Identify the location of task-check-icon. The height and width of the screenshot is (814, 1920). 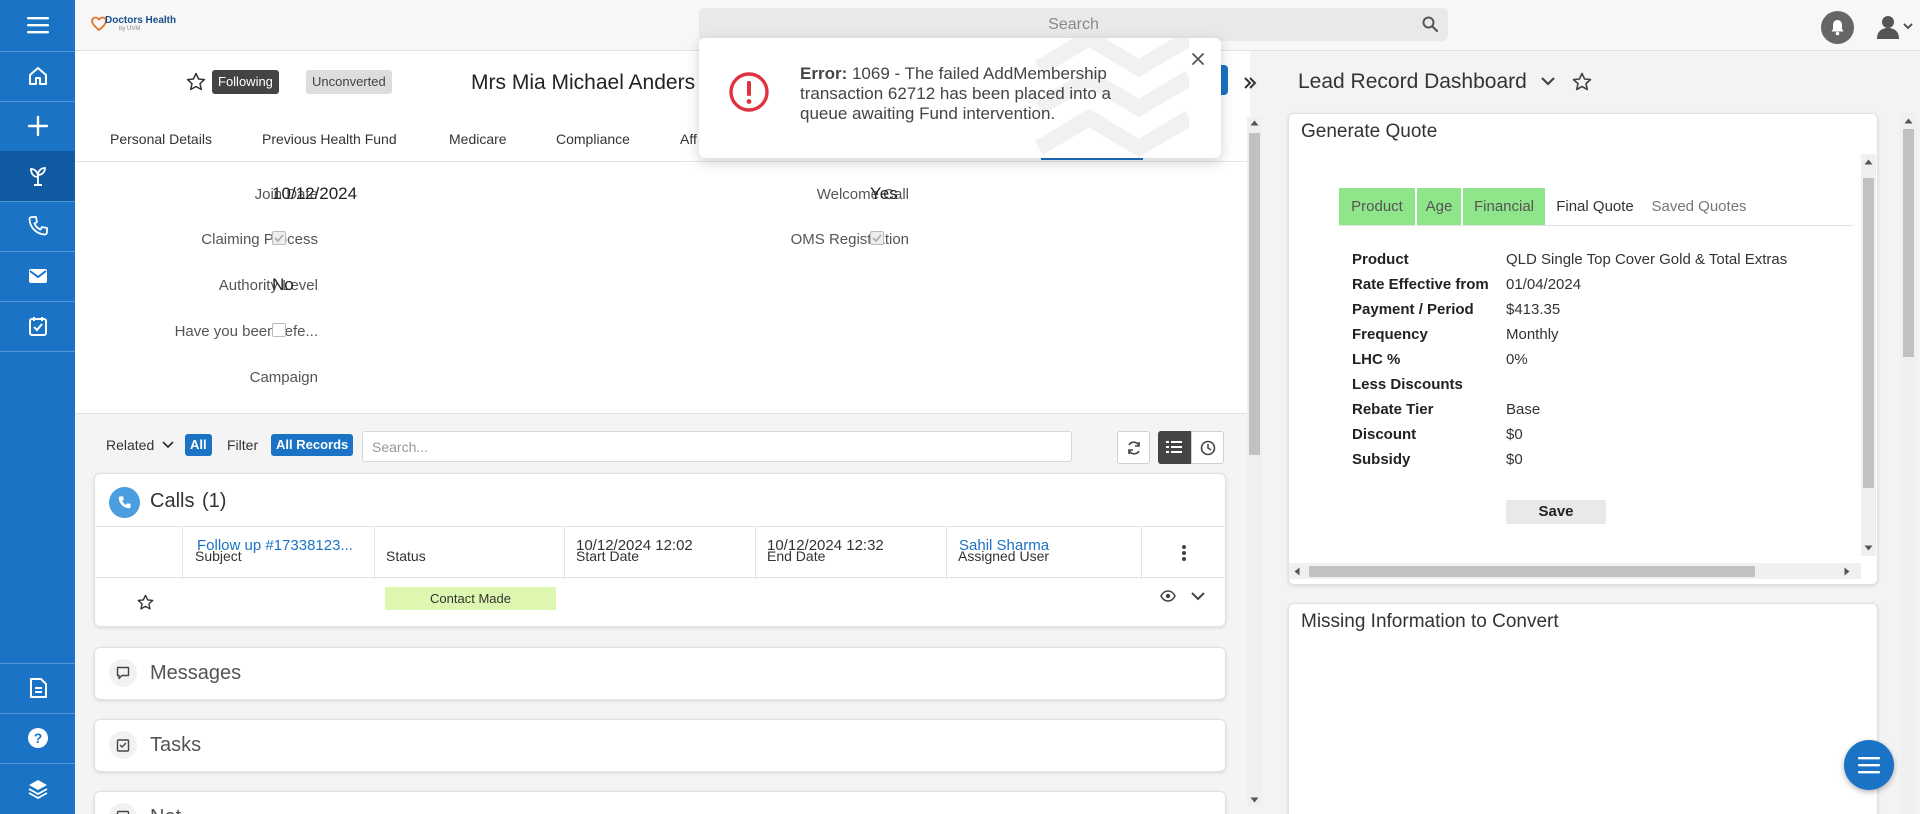
(37, 326).